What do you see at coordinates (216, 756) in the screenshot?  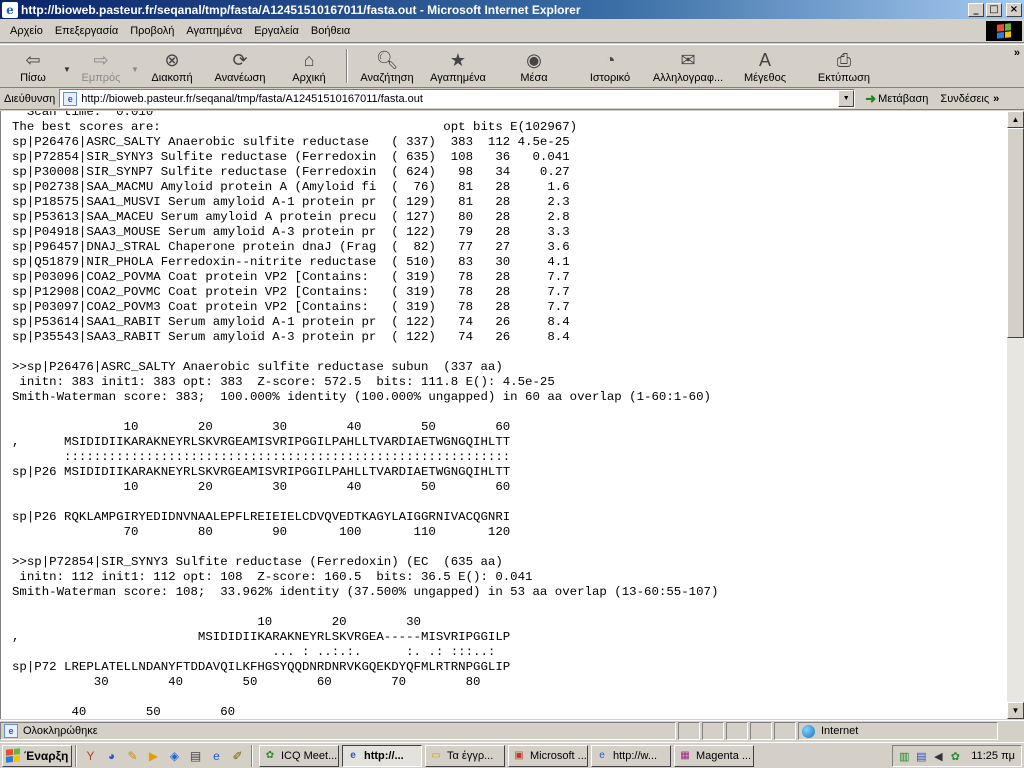 I see `quicklaunch-icon: e` at bounding box center [216, 756].